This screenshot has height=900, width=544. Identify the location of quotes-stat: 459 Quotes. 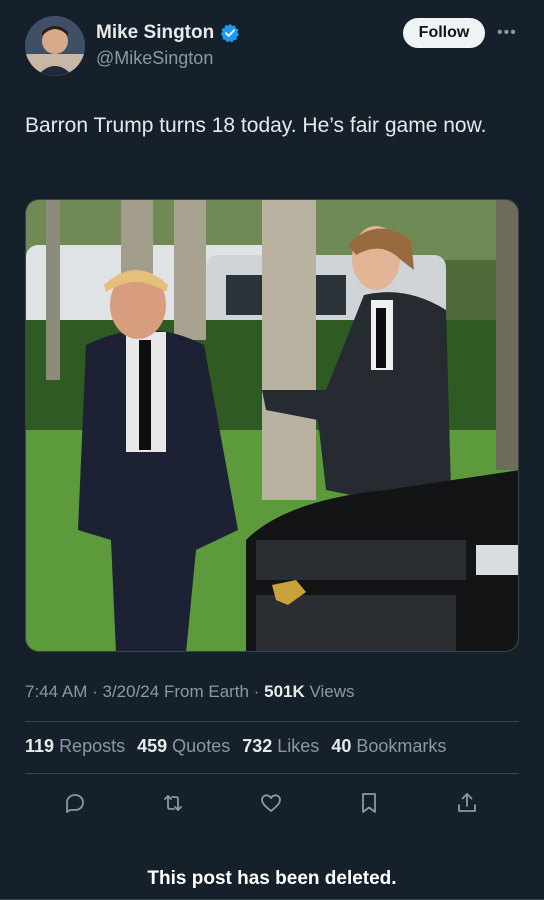
(183, 746).